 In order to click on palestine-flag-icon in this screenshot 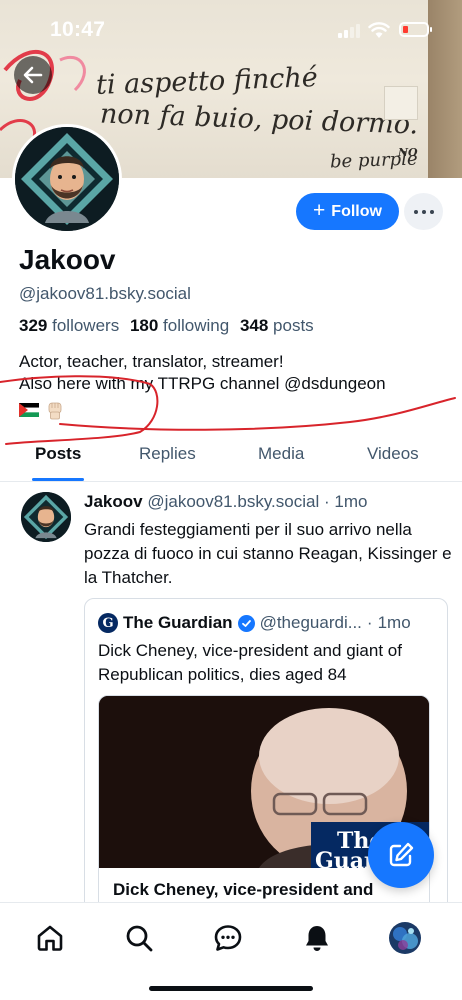, I will do `click(29, 410)`.